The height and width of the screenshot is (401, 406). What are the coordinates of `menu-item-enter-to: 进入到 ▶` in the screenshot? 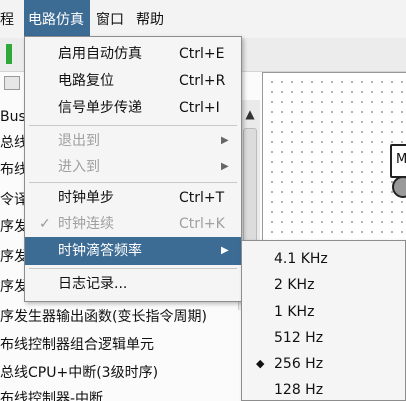 It's located at (133, 167).